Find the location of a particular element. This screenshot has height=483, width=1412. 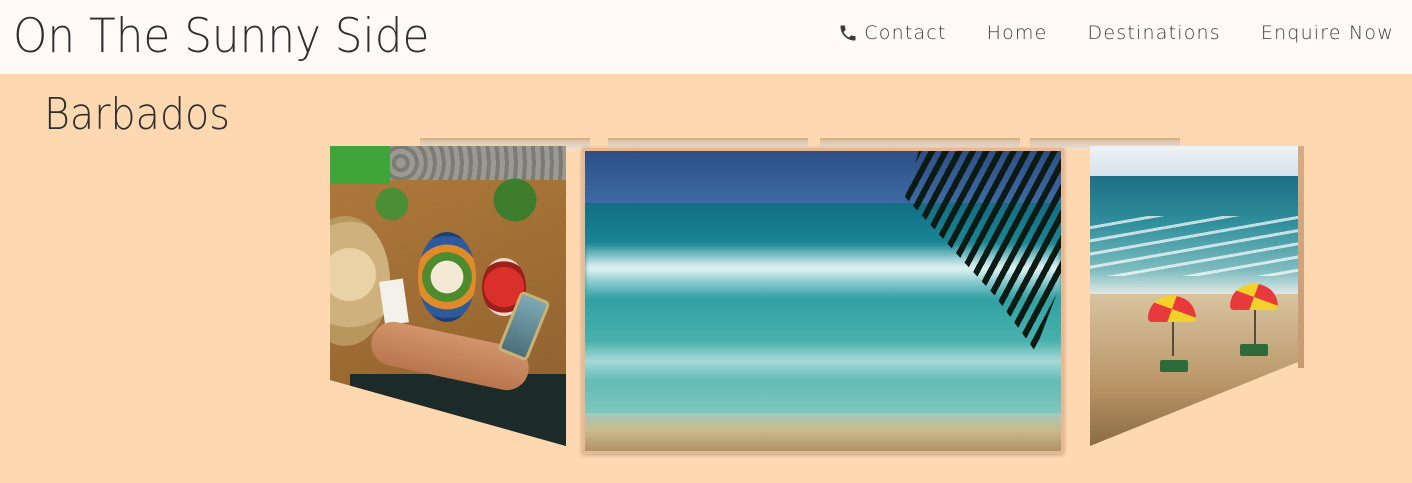

phone-icon is located at coordinates (848, 33).